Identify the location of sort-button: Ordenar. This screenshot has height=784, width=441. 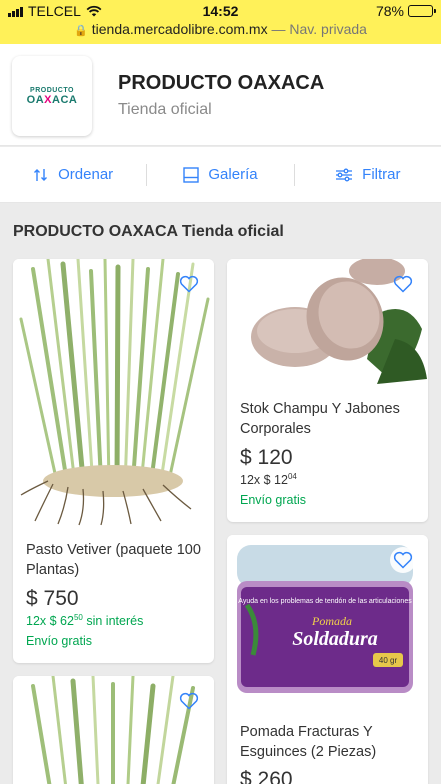
(73, 174).